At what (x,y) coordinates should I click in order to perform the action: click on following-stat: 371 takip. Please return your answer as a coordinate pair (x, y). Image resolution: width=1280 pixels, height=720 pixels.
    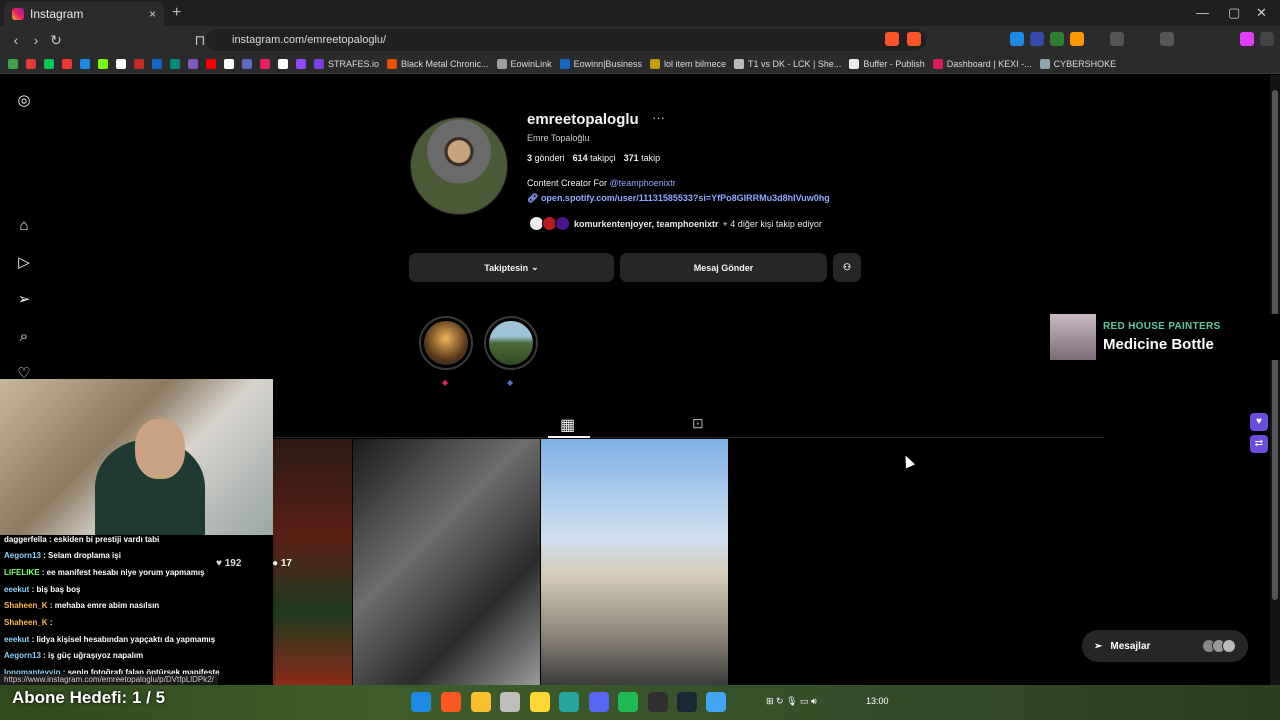
    Looking at the image, I should click on (642, 158).